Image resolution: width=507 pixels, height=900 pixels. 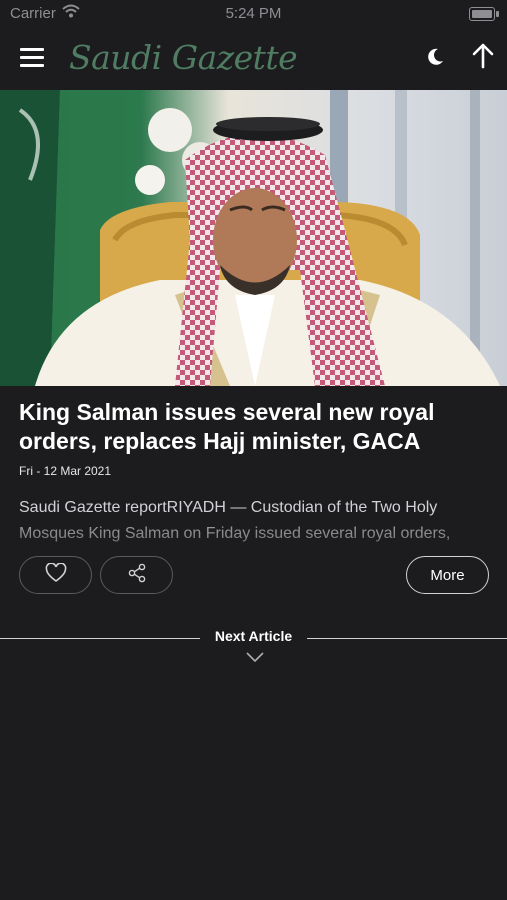 I want to click on heart-icon, so click(x=56, y=574).